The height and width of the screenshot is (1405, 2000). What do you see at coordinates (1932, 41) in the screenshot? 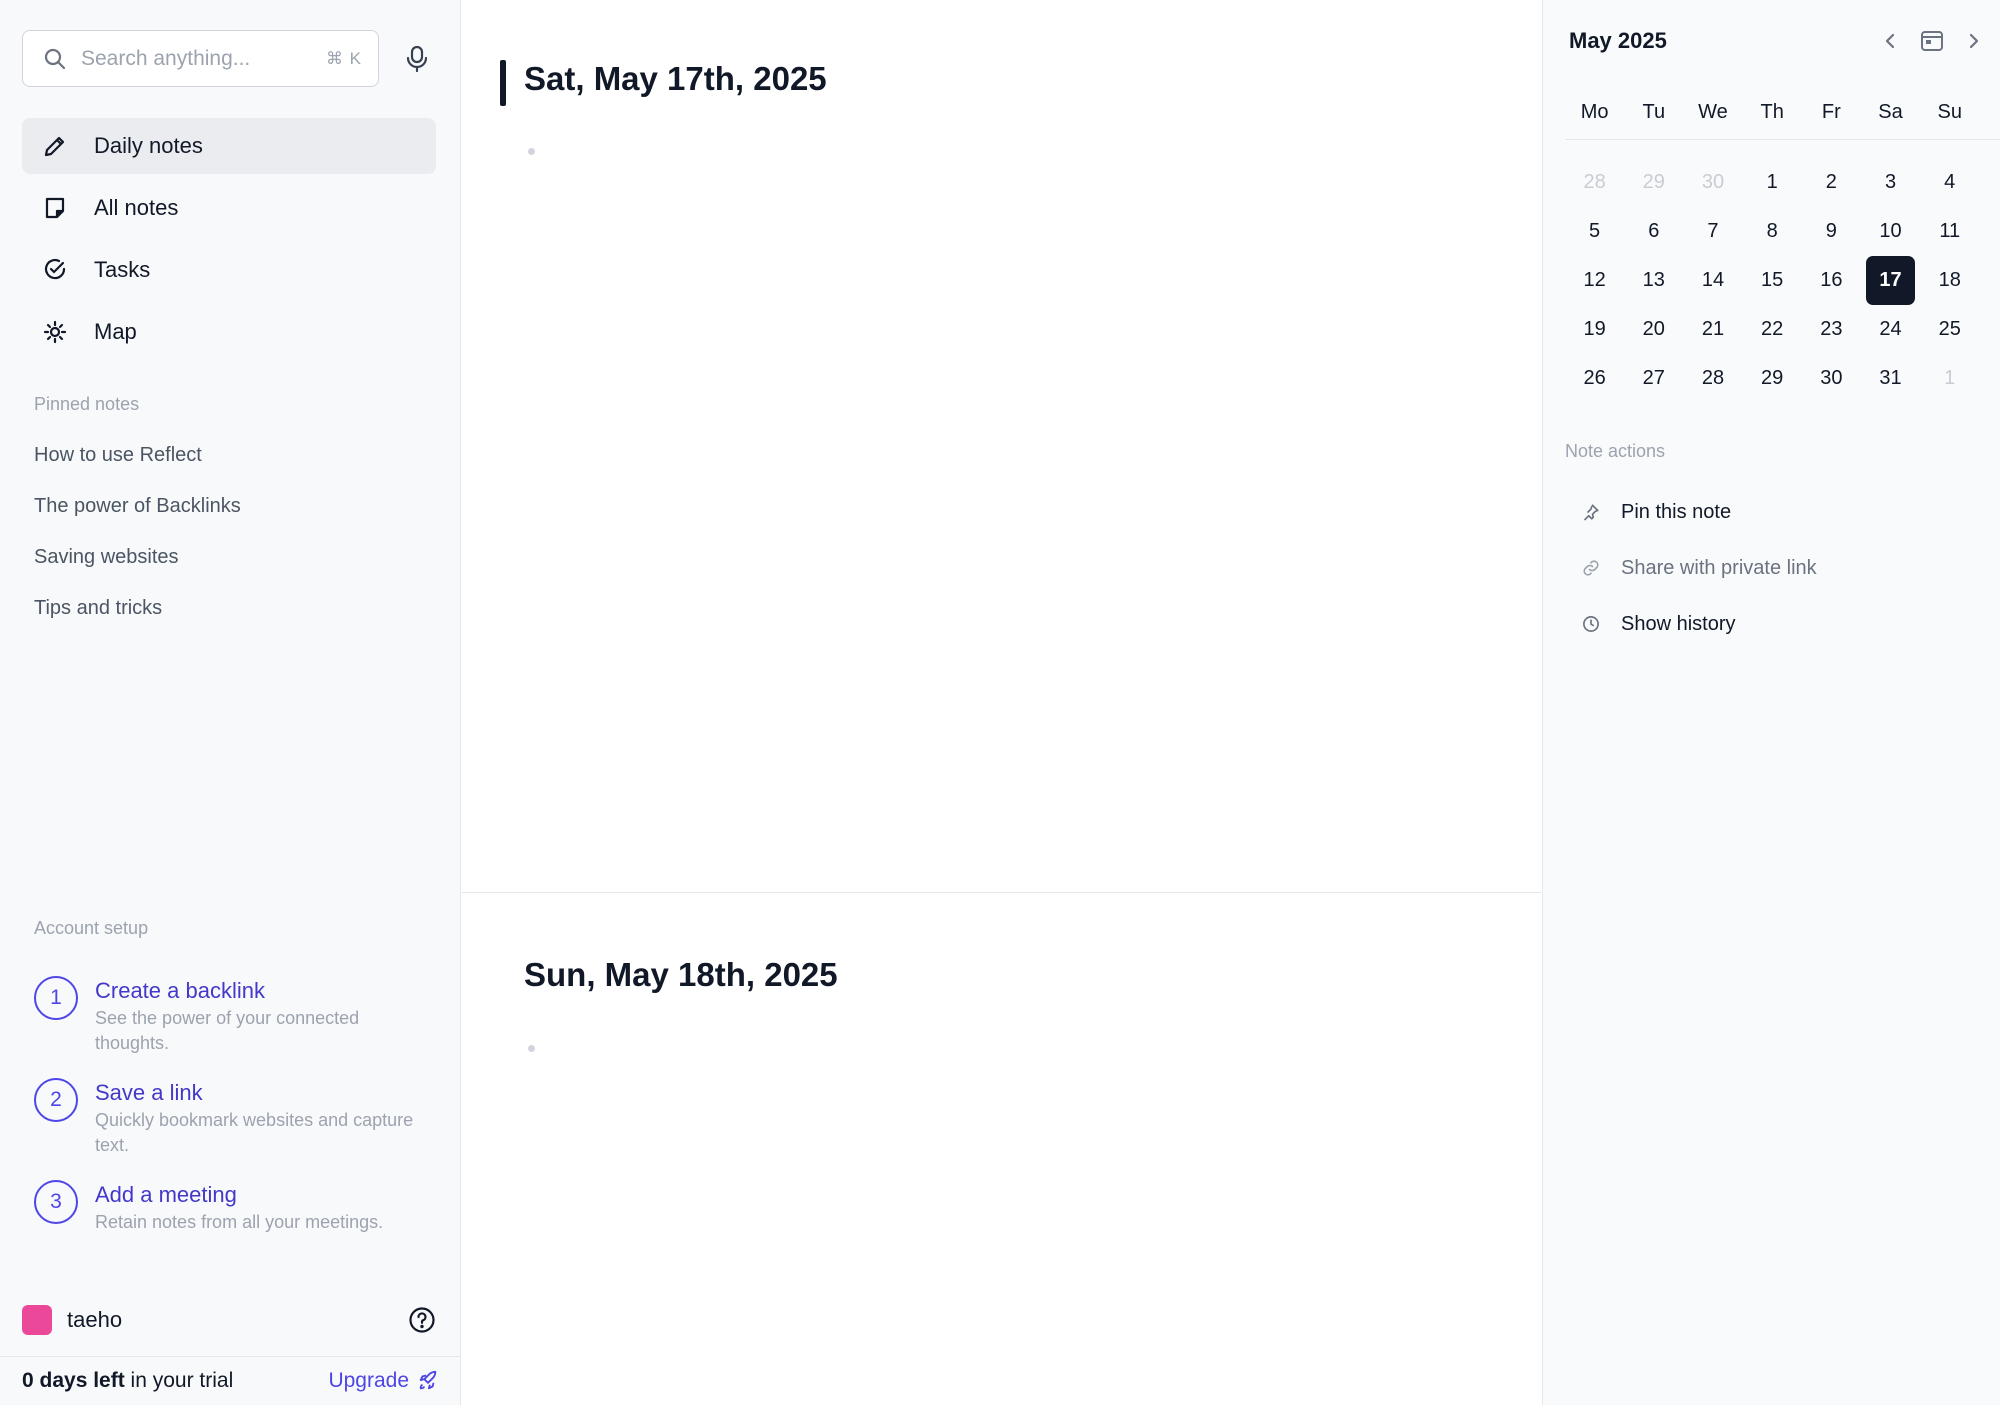
I see `calendar-today-icon` at bounding box center [1932, 41].